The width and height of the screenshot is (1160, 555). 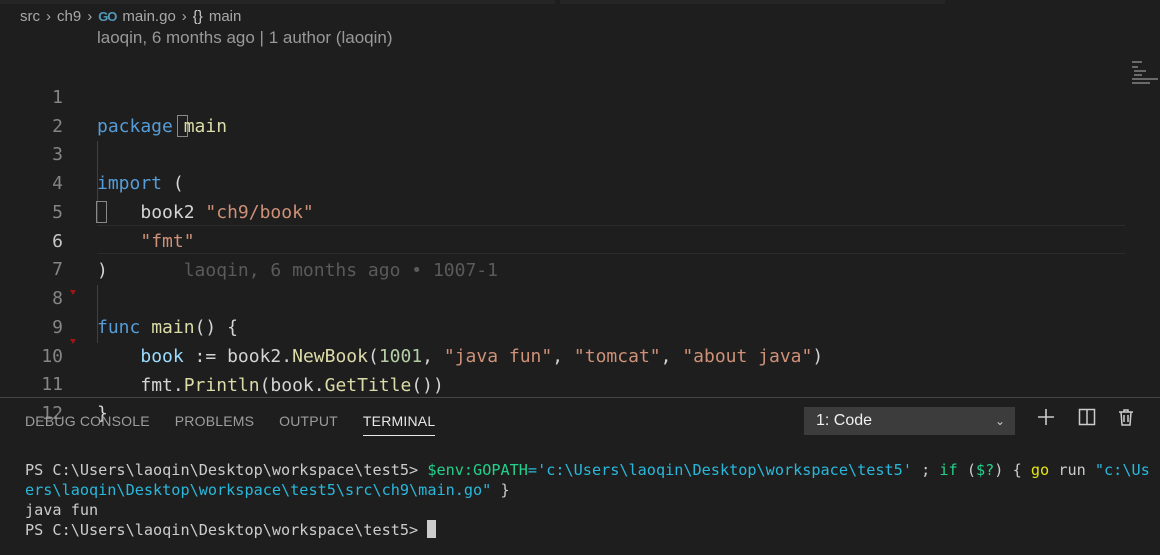 What do you see at coordinates (432, 529) in the screenshot?
I see `terminal-cursor` at bounding box center [432, 529].